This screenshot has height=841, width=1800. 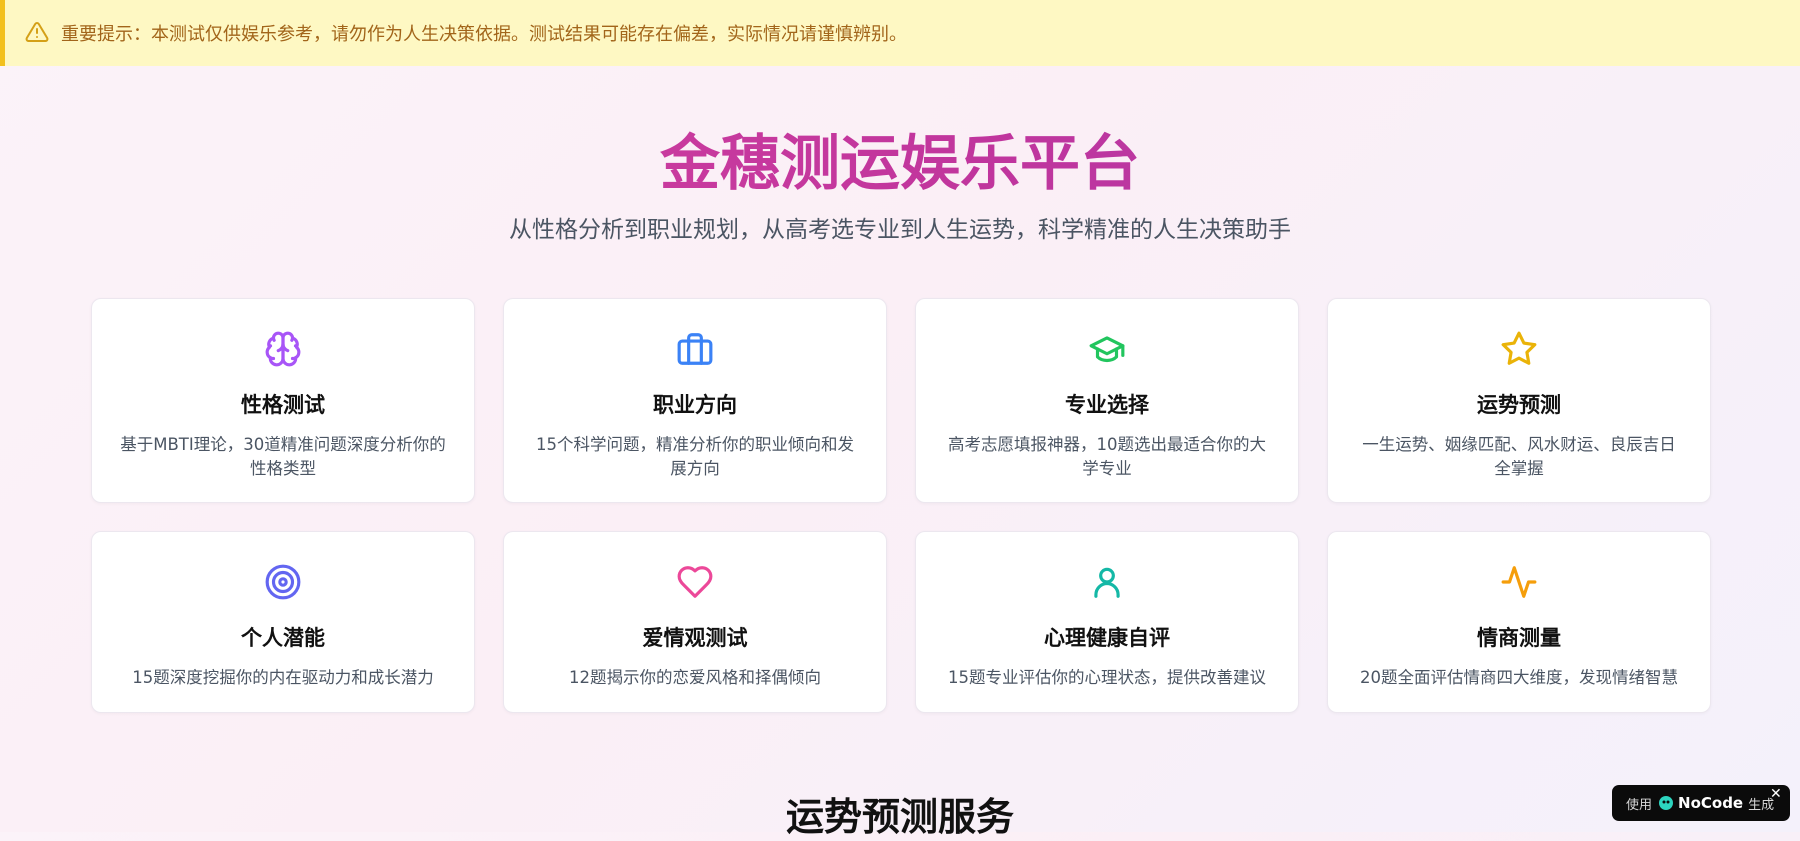 What do you see at coordinates (695, 582) in the screenshot?
I see `heart-icon` at bounding box center [695, 582].